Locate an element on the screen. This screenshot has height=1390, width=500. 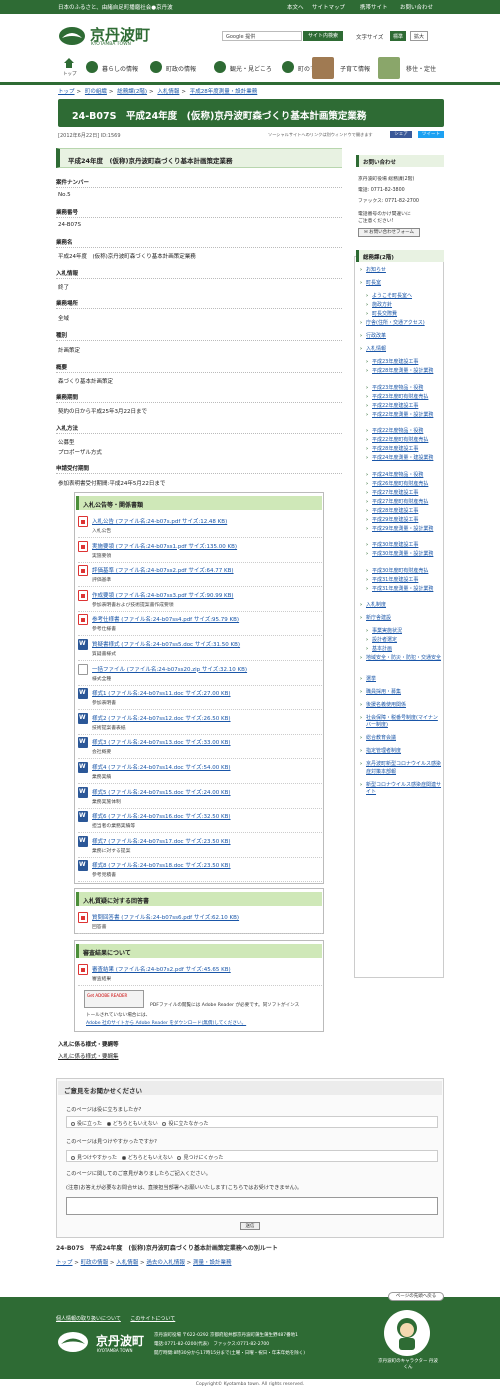
sidebar-item: 地域安全・防災・防犯・交通安全 is located at coordinates (401, 659).